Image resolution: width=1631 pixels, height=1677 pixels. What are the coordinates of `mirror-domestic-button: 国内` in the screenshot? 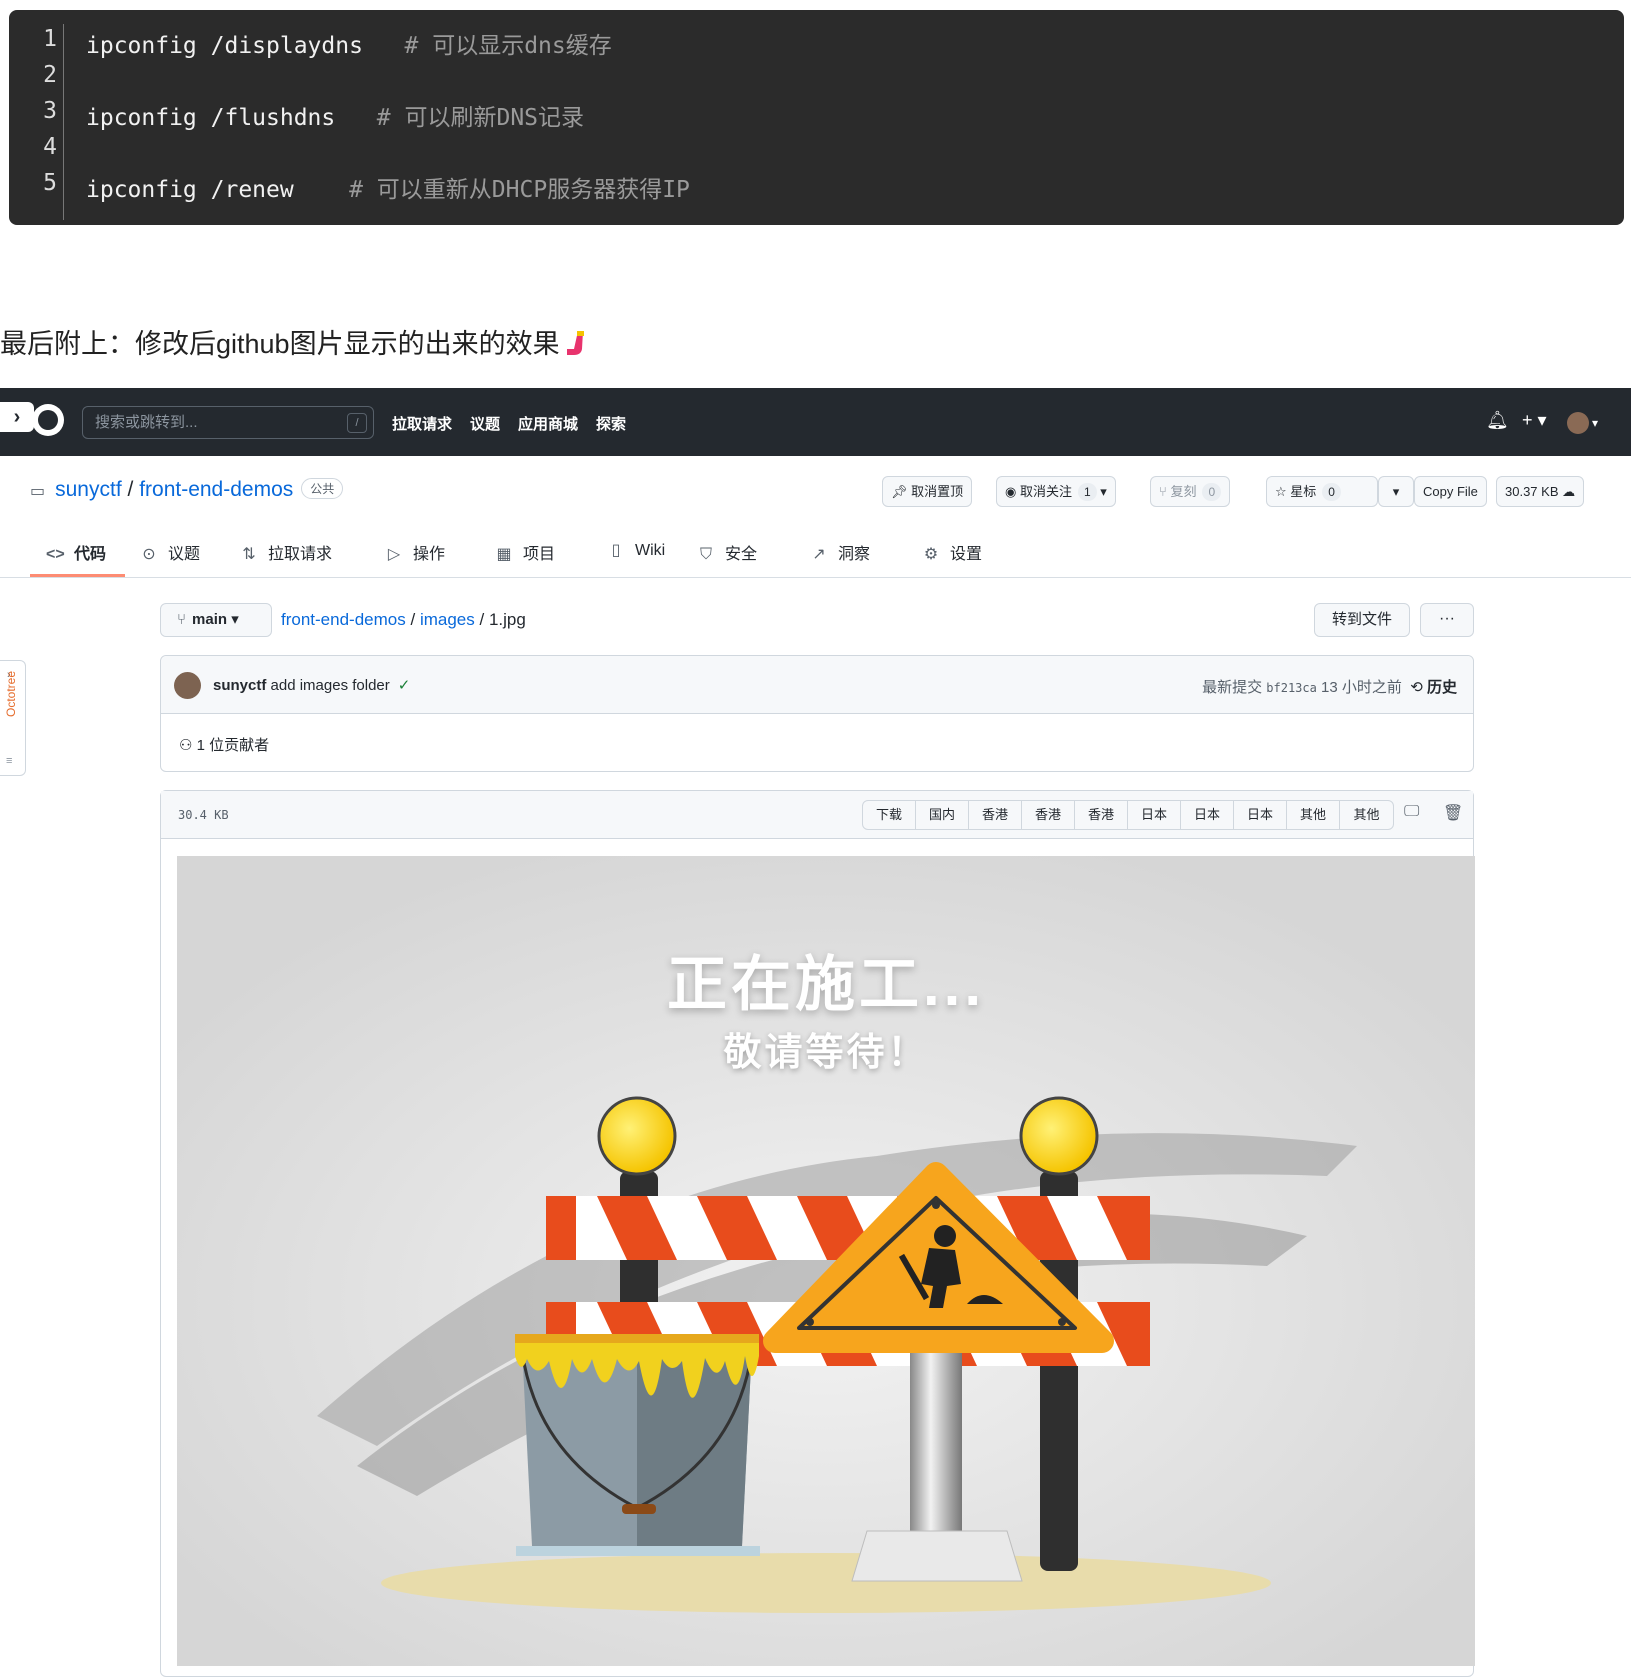 It's located at (942, 815).